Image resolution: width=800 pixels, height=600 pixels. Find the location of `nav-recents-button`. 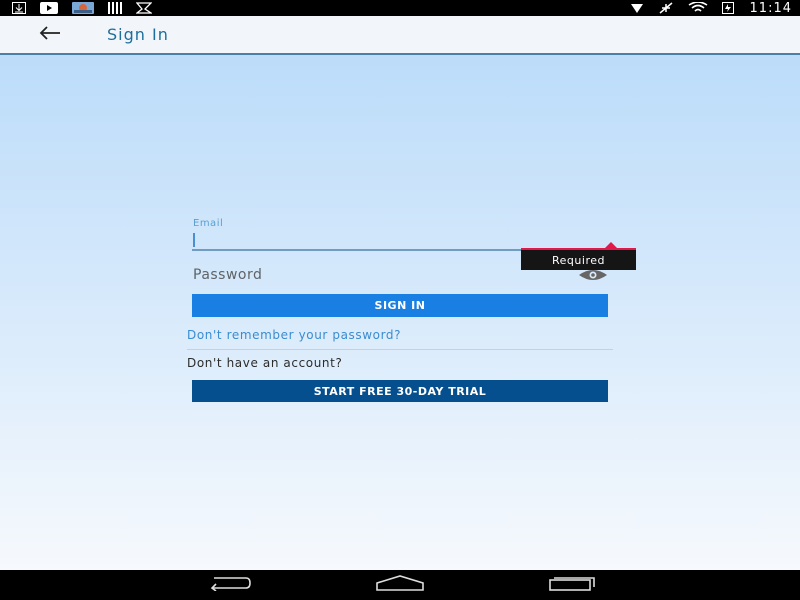

nav-recents-button is located at coordinates (572, 585).